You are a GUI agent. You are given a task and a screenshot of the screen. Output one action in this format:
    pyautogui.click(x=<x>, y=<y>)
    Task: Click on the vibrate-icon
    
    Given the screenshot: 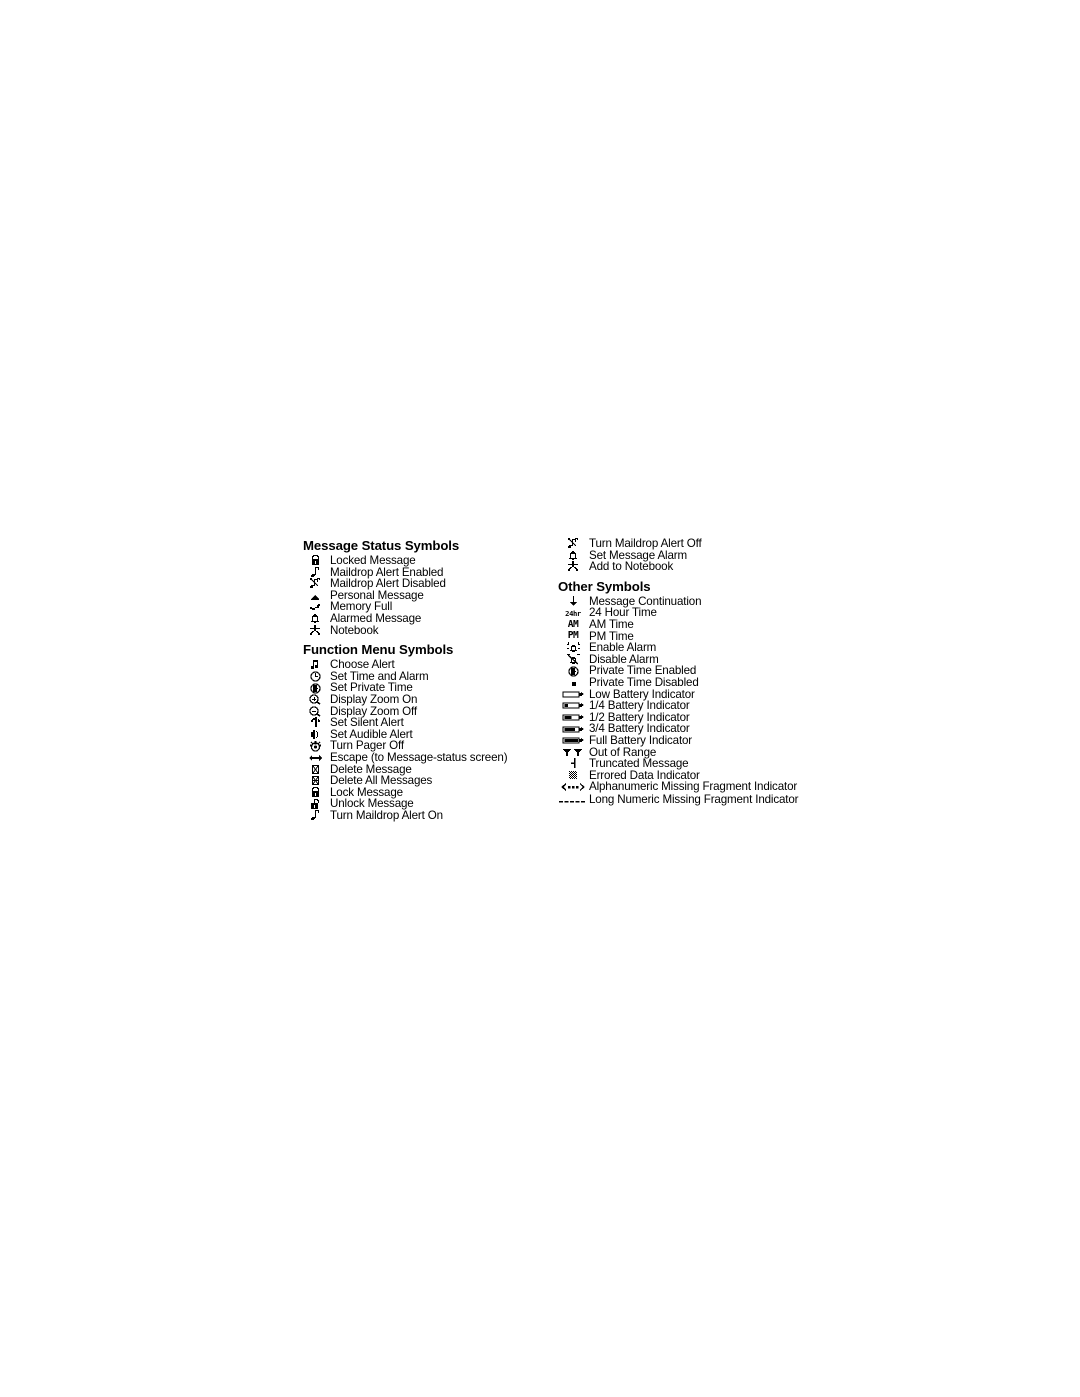 What is the action you would take?
    pyautogui.click(x=315, y=723)
    